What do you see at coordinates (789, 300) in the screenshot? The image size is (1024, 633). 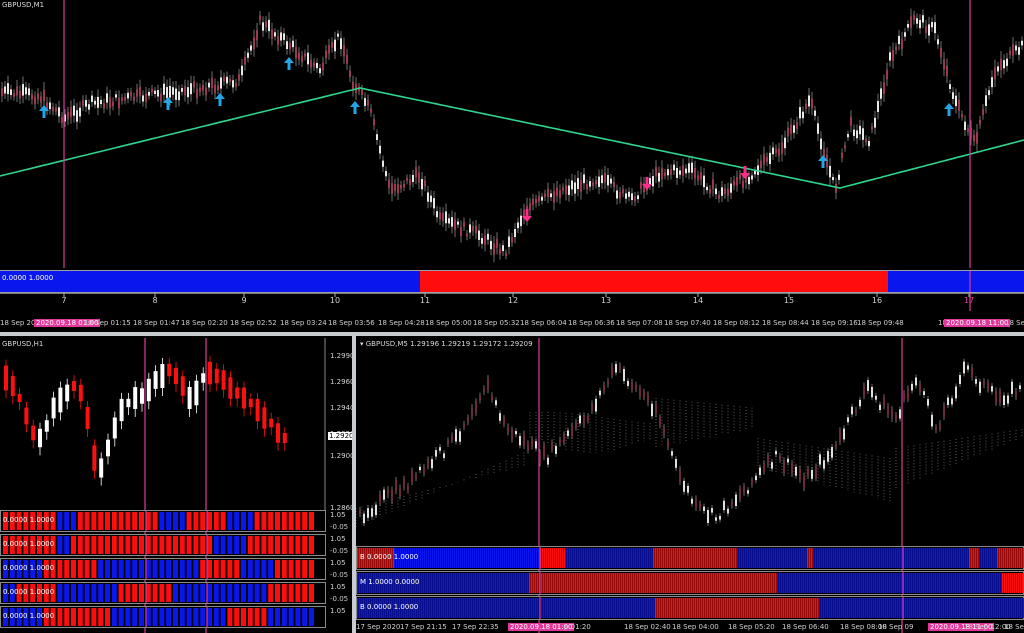 I see `hour-label: 15` at bounding box center [789, 300].